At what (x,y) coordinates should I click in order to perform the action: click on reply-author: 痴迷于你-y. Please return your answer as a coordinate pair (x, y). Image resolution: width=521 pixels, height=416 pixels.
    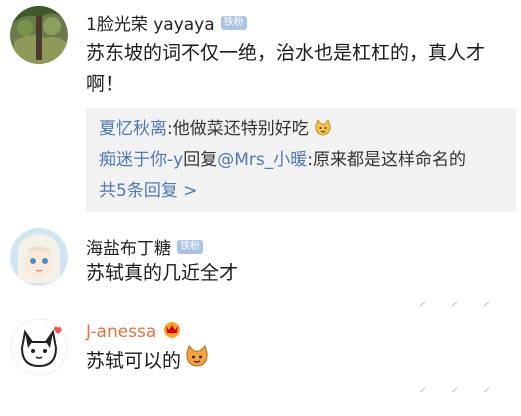
    Looking at the image, I should click on (141, 160).